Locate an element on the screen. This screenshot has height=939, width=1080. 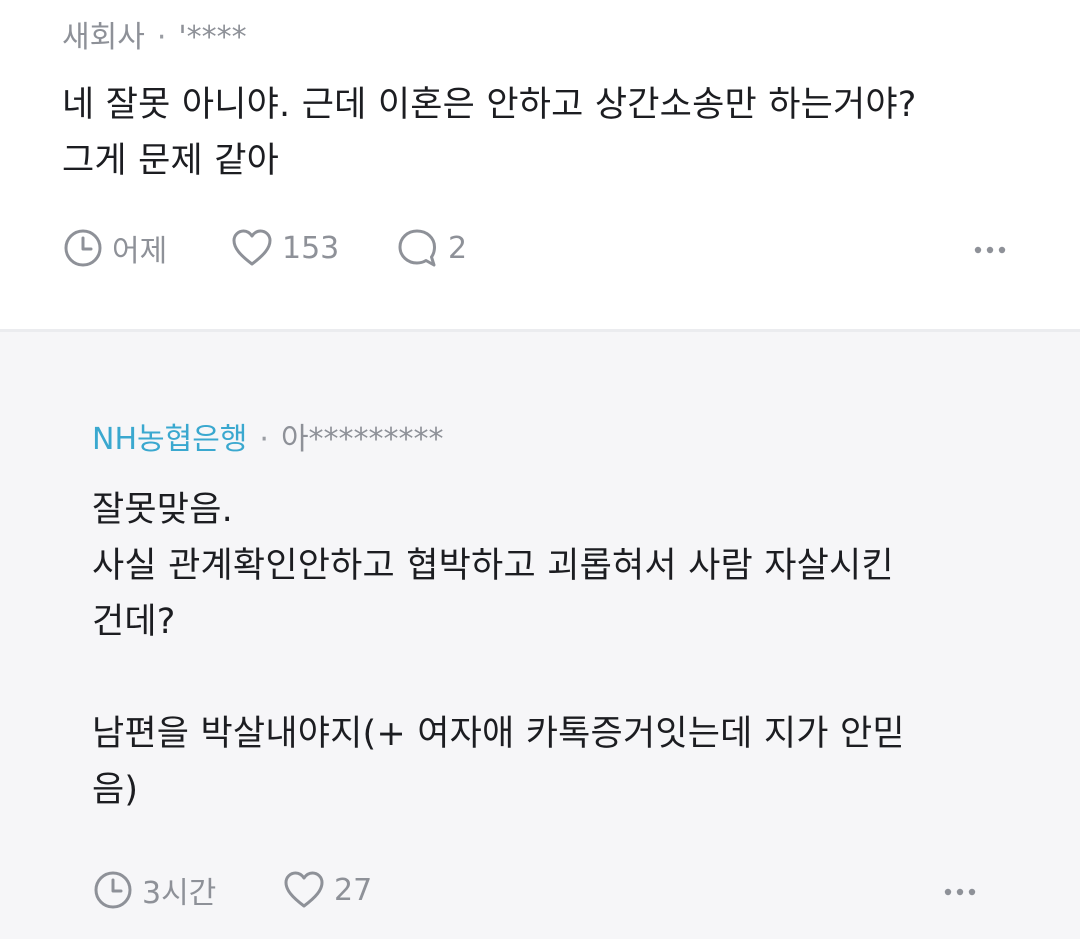
reply-count: 2 is located at coordinates (458, 248).